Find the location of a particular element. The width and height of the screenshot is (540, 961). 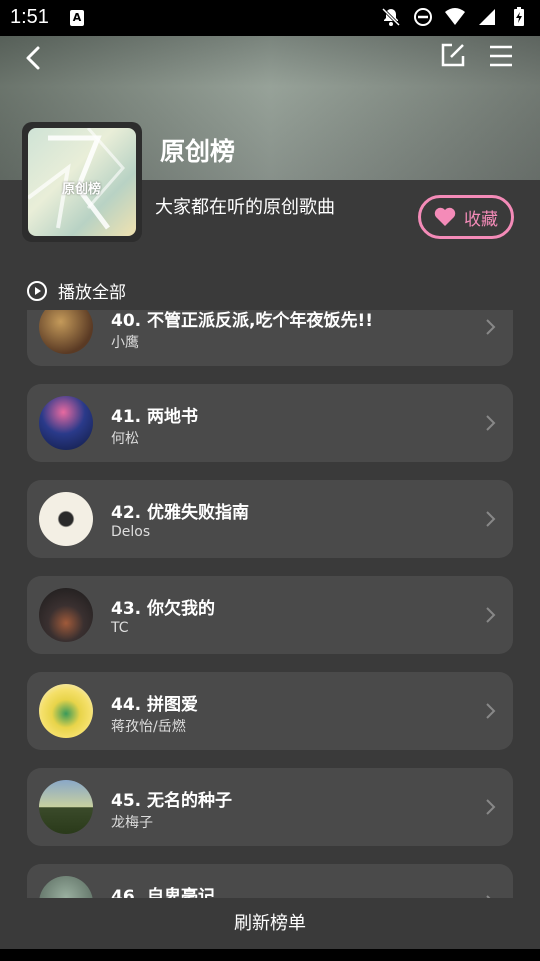

status-bar: 1:51 A is located at coordinates (270, 18).